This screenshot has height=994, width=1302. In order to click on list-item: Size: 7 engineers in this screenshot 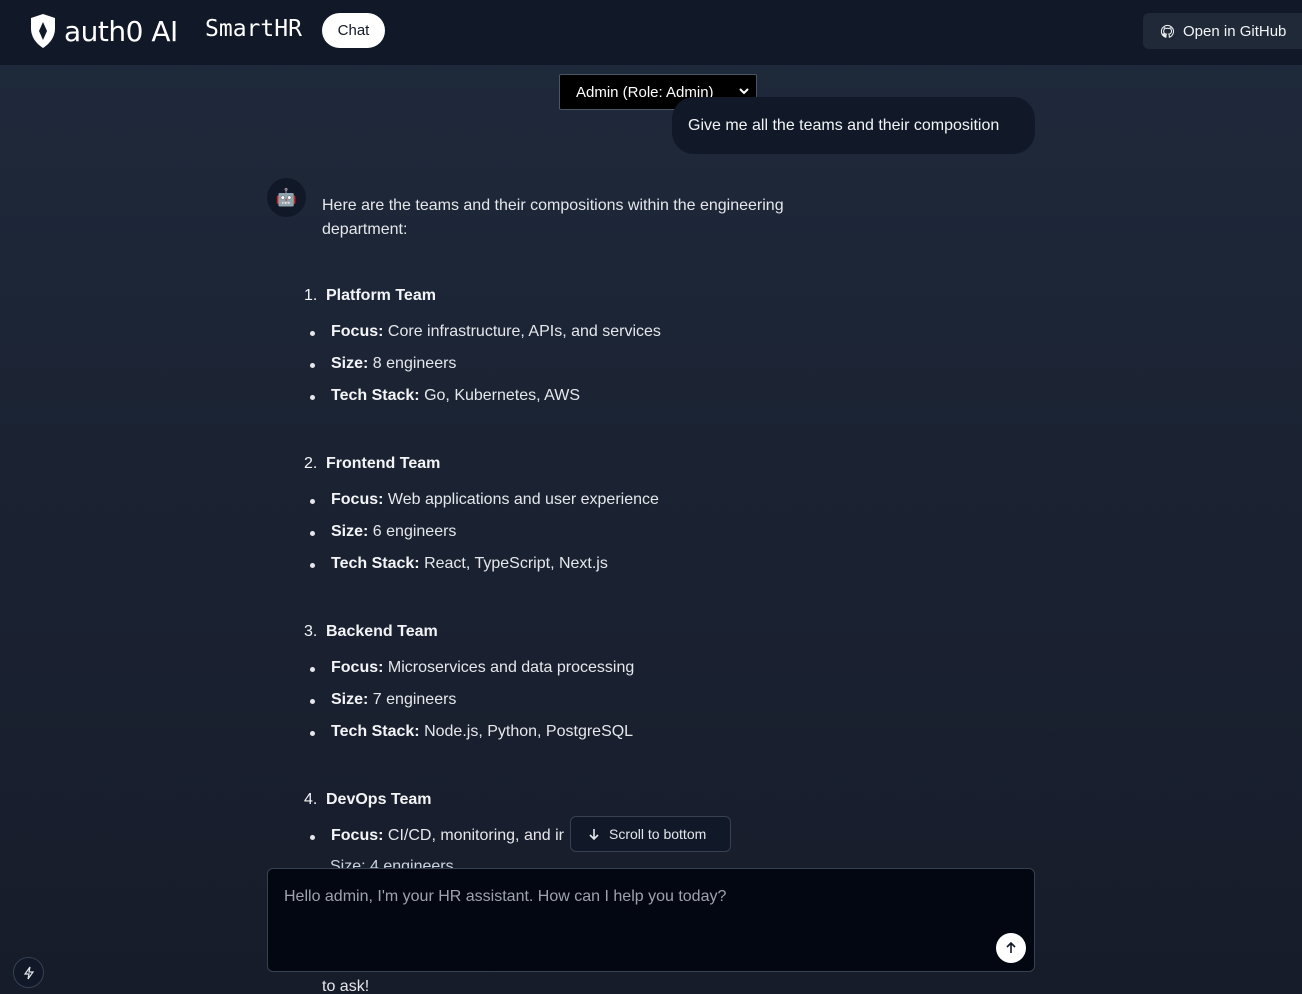, I will do `click(383, 700)`.